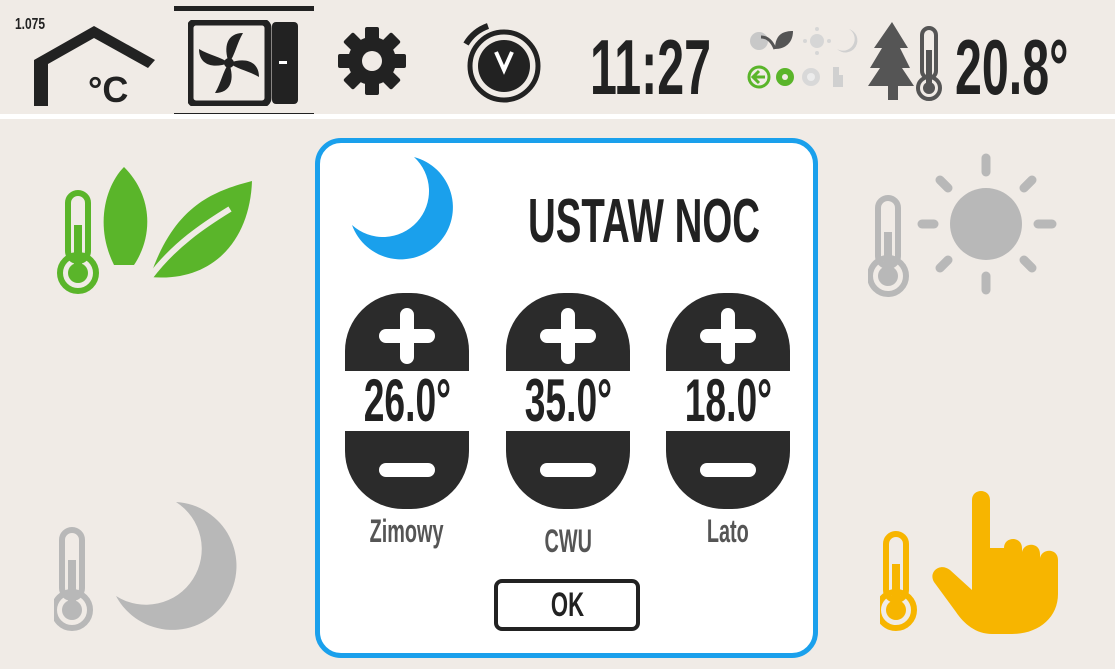 This screenshot has height=669, width=1115. I want to click on house-celsius-icon: °C, so click(94, 67).